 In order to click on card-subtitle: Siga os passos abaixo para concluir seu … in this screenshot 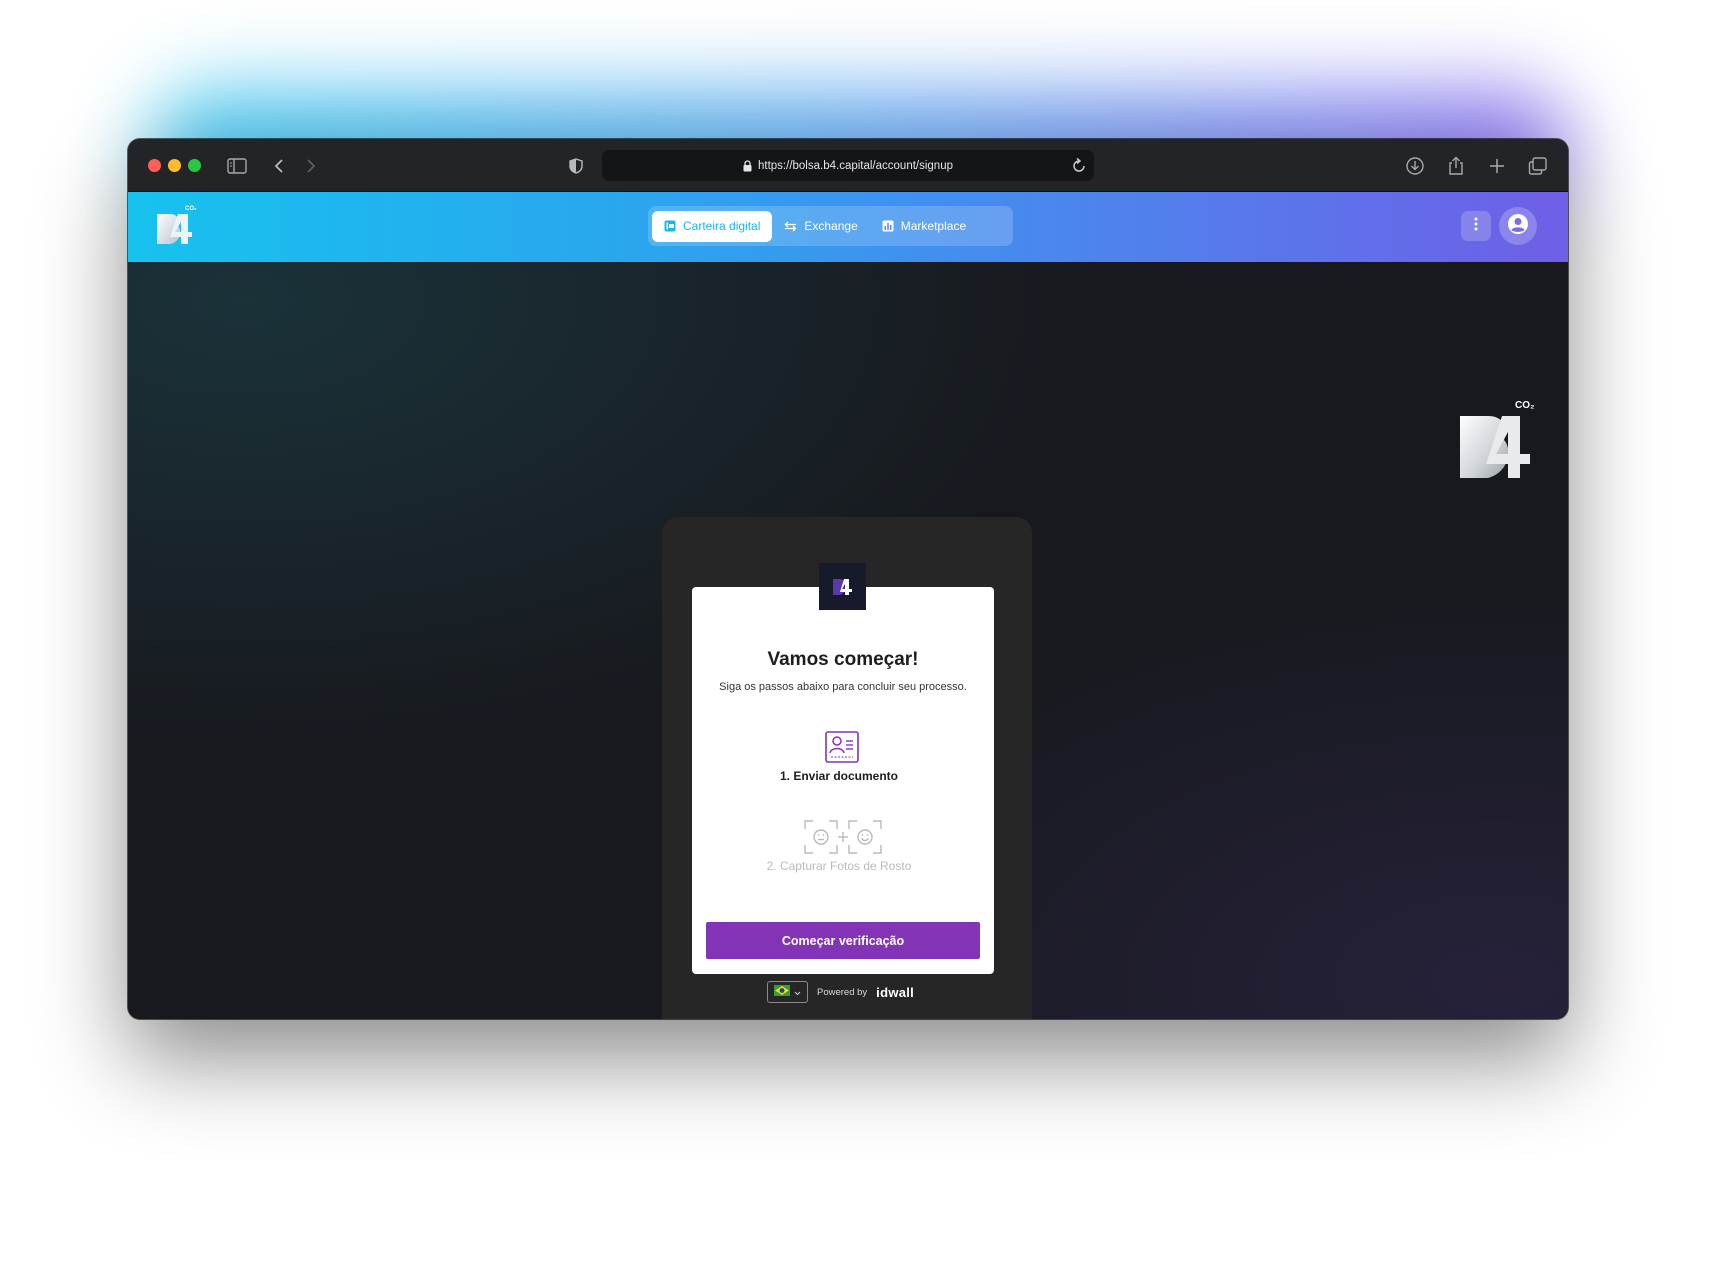, I will do `click(843, 687)`.